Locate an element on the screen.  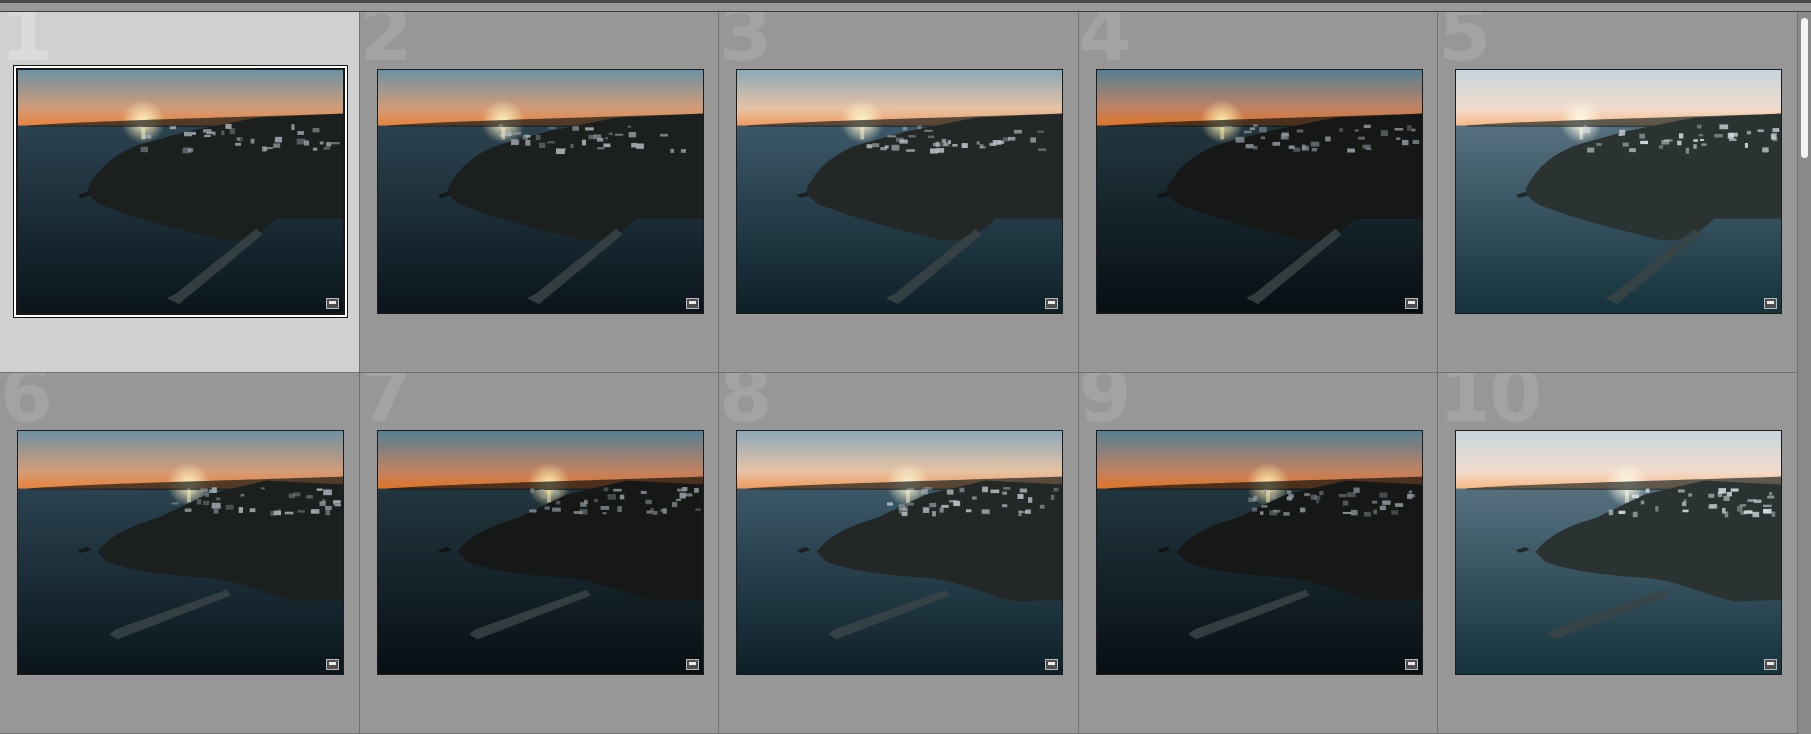
cell-index-number: 5 is located at coordinates (1464, 45).